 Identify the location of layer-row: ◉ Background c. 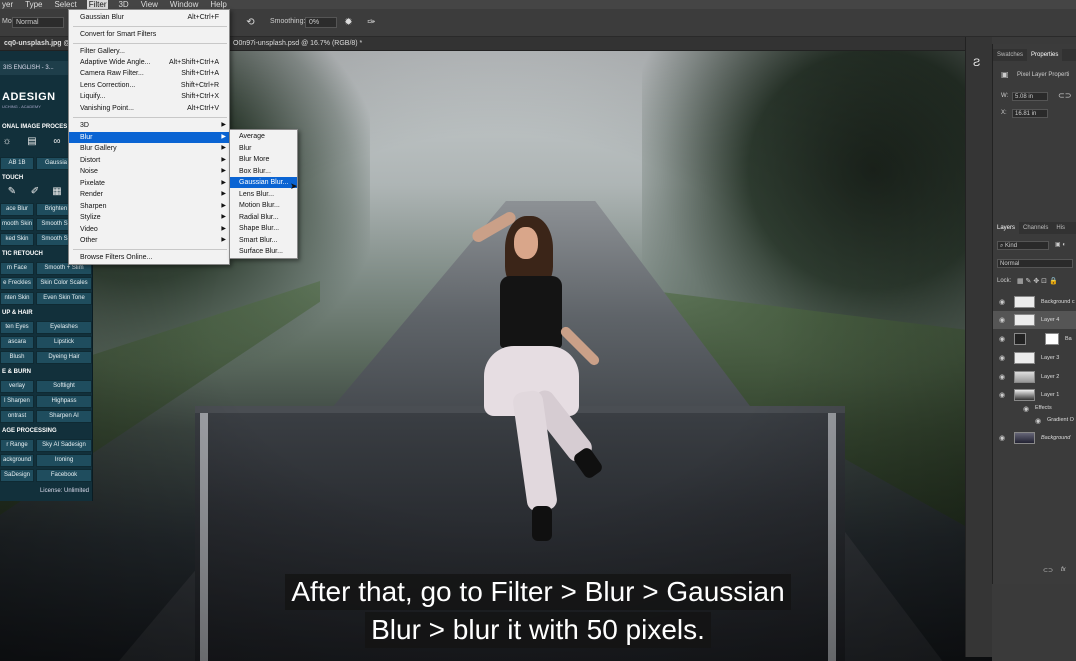
(1034, 302).